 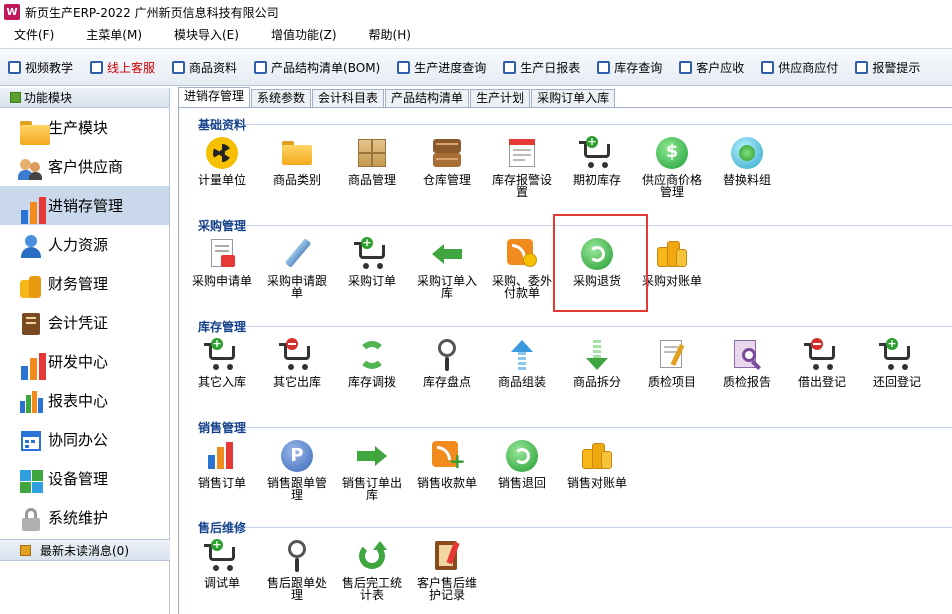 I want to click on module-button-2-0: + 其它入库, so click(x=222, y=363).